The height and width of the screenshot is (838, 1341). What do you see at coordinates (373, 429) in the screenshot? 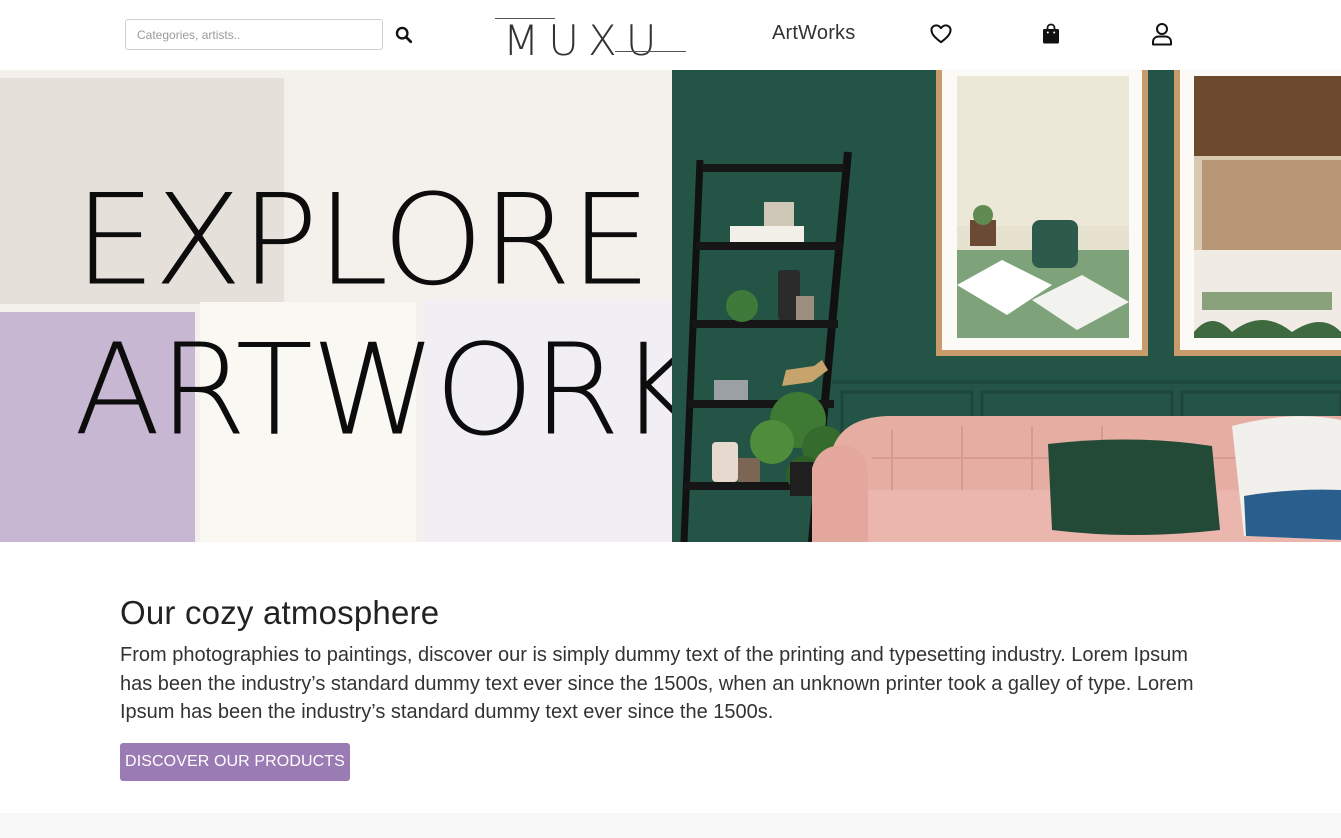
I see `hero-title-line2: ARTWORK .` at bounding box center [373, 429].